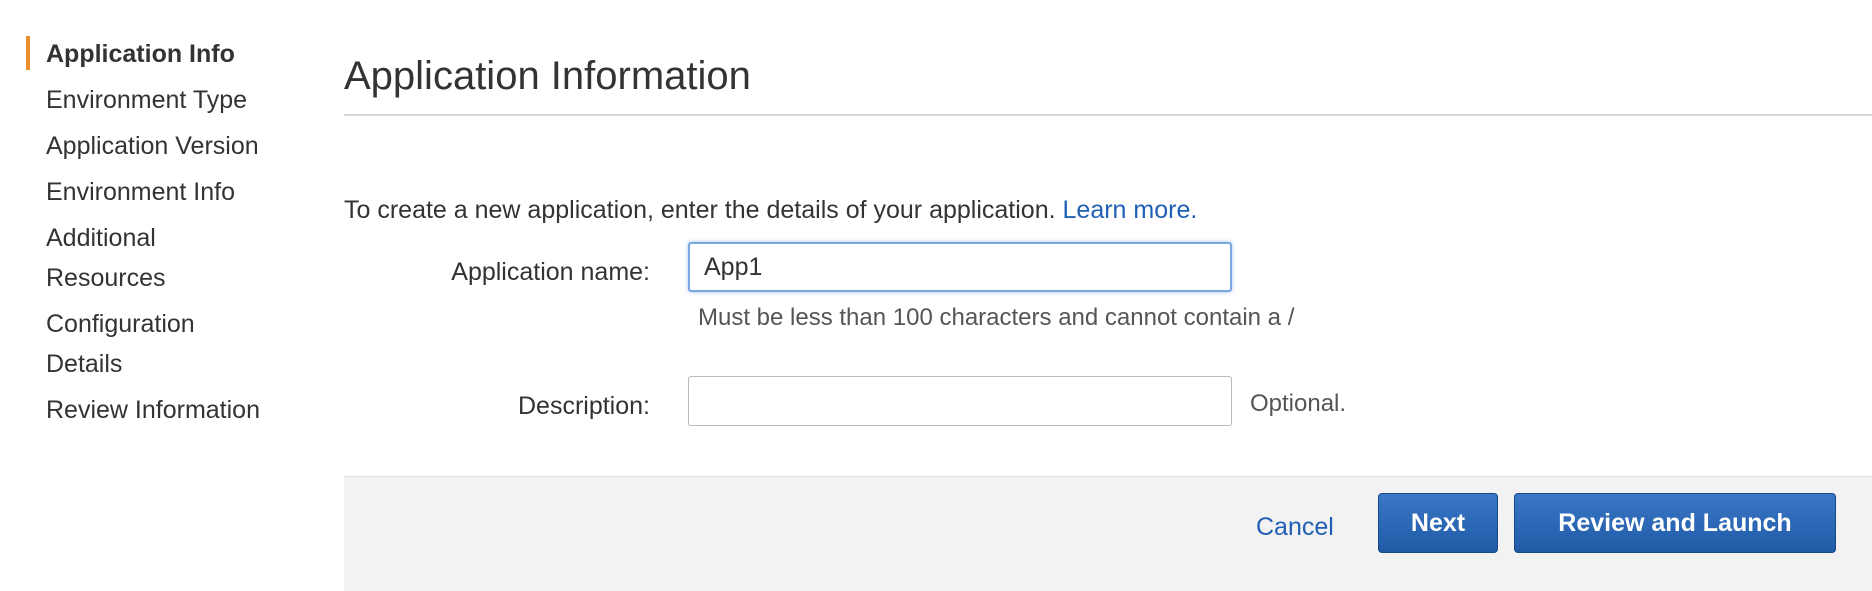 The image size is (1872, 591). Describe the element at coordinates (1108, 115) in the screenshot. I see `title-divider` at that location.